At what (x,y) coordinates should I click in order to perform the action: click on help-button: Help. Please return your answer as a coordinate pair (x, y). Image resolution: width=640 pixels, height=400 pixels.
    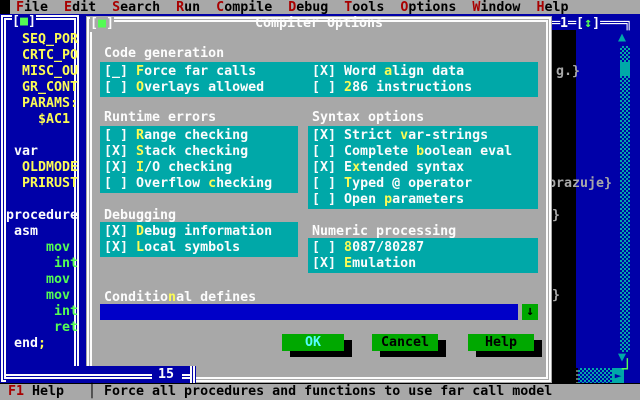
    Looking at the image, I should click on (501, 342).